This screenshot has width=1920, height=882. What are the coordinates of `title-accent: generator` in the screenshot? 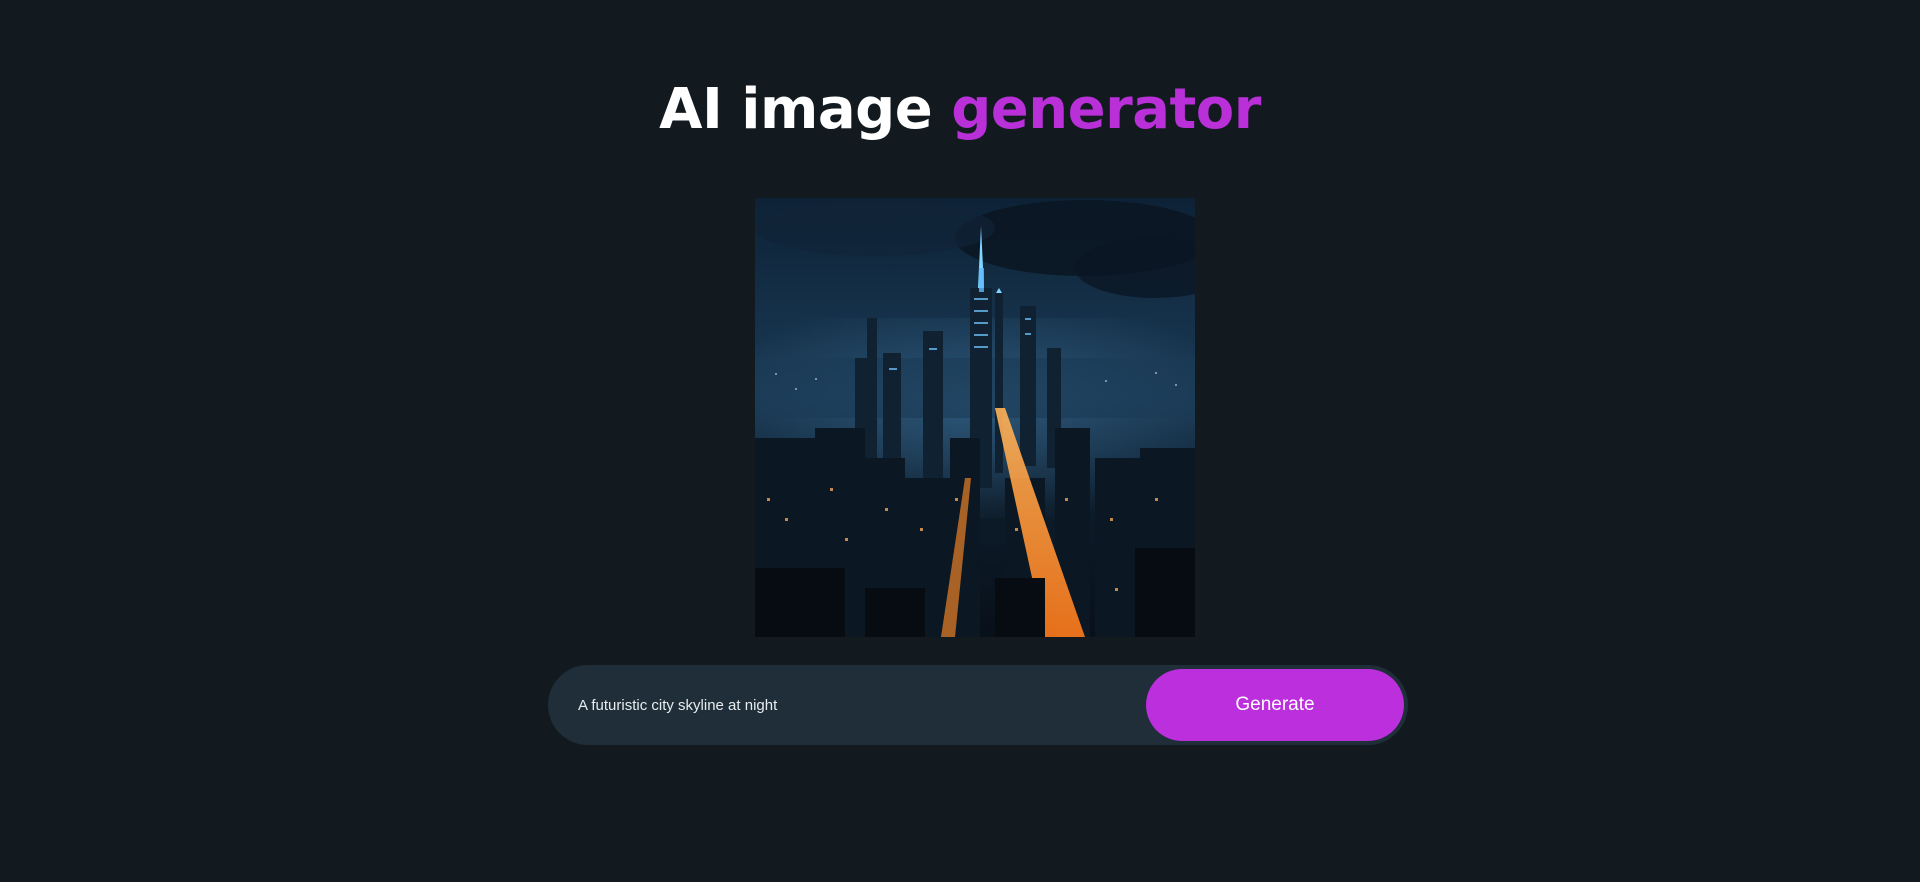 It's located at (1106, 109).